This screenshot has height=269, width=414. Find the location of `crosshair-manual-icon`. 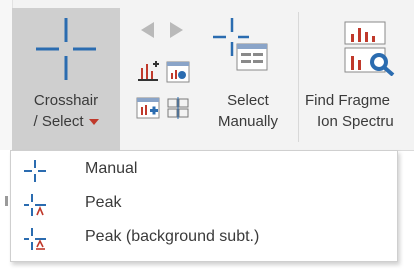

crosshair-manual-icon is located at coordinates (35, 171).